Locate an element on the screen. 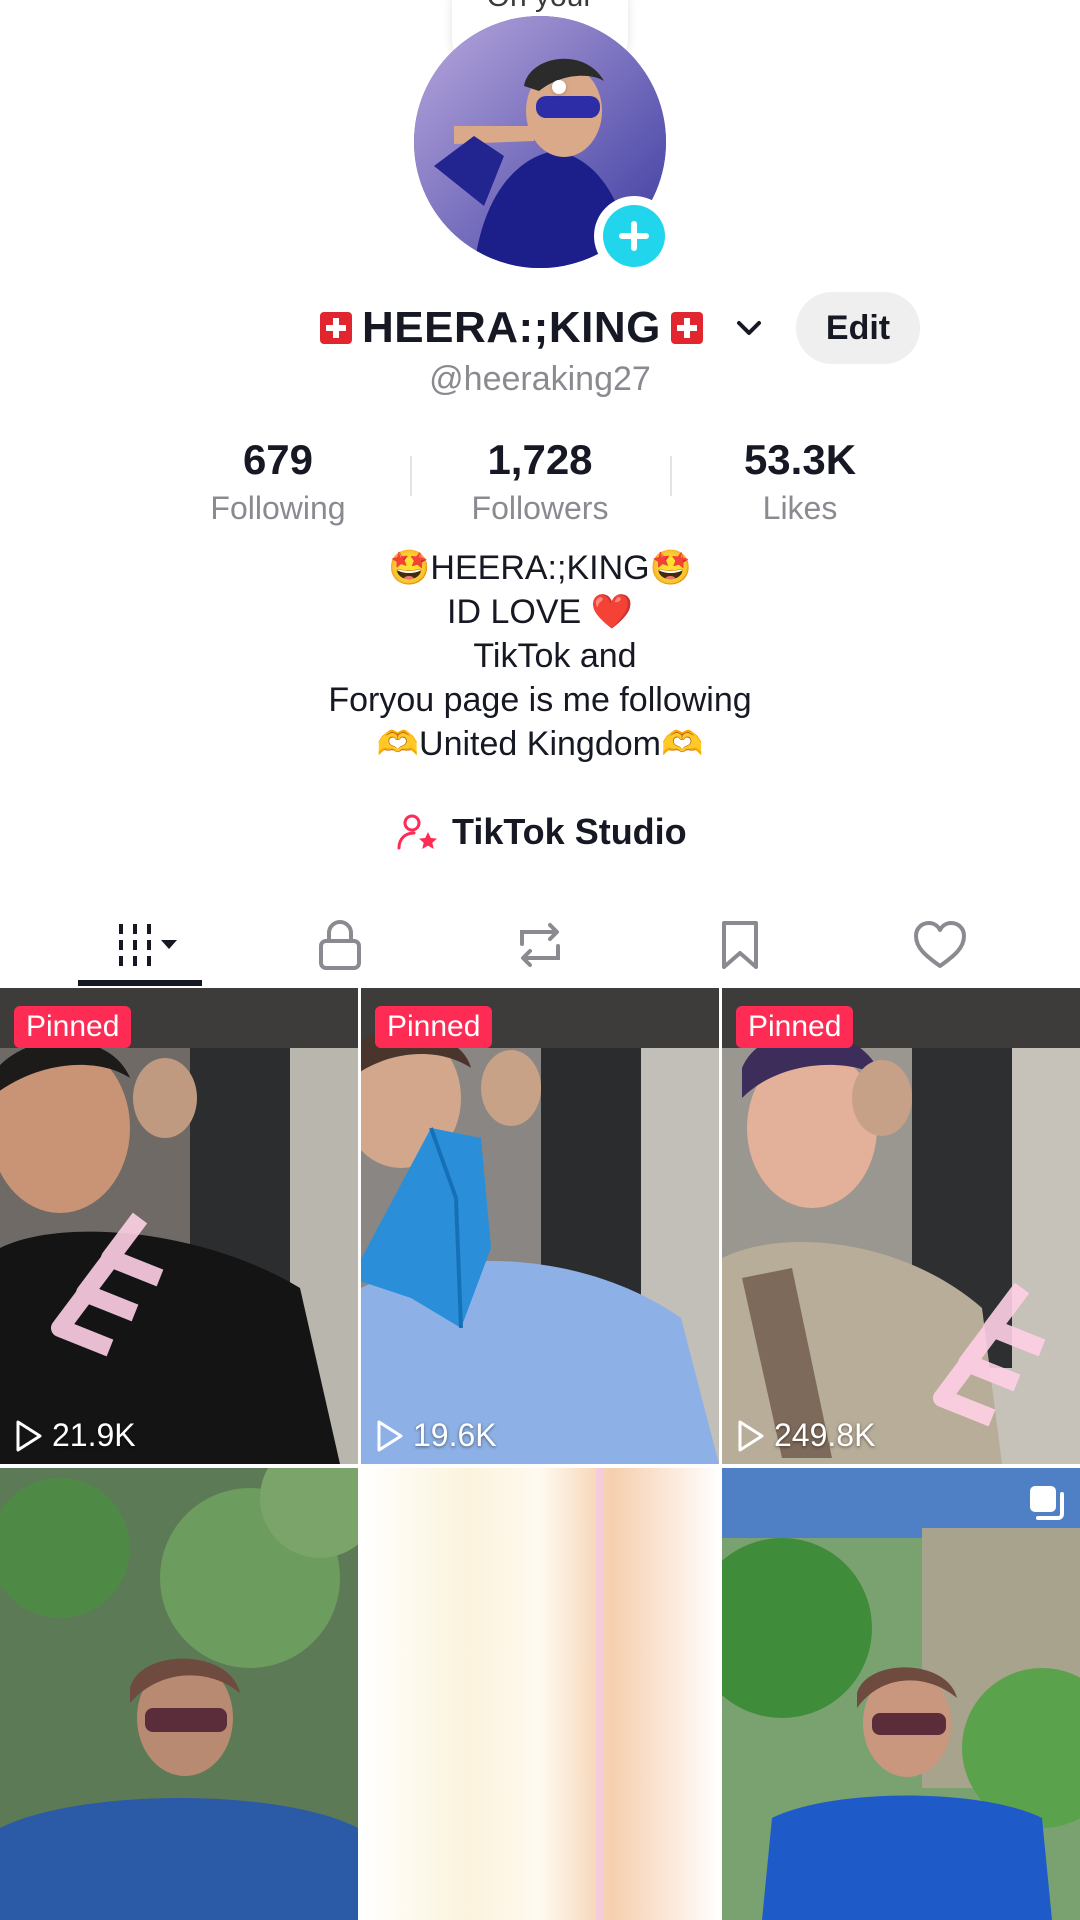 The height and width of the screenshot is (1920, 1080). stat-followers: 1,728 Followers is located at coordinates (540, 480).